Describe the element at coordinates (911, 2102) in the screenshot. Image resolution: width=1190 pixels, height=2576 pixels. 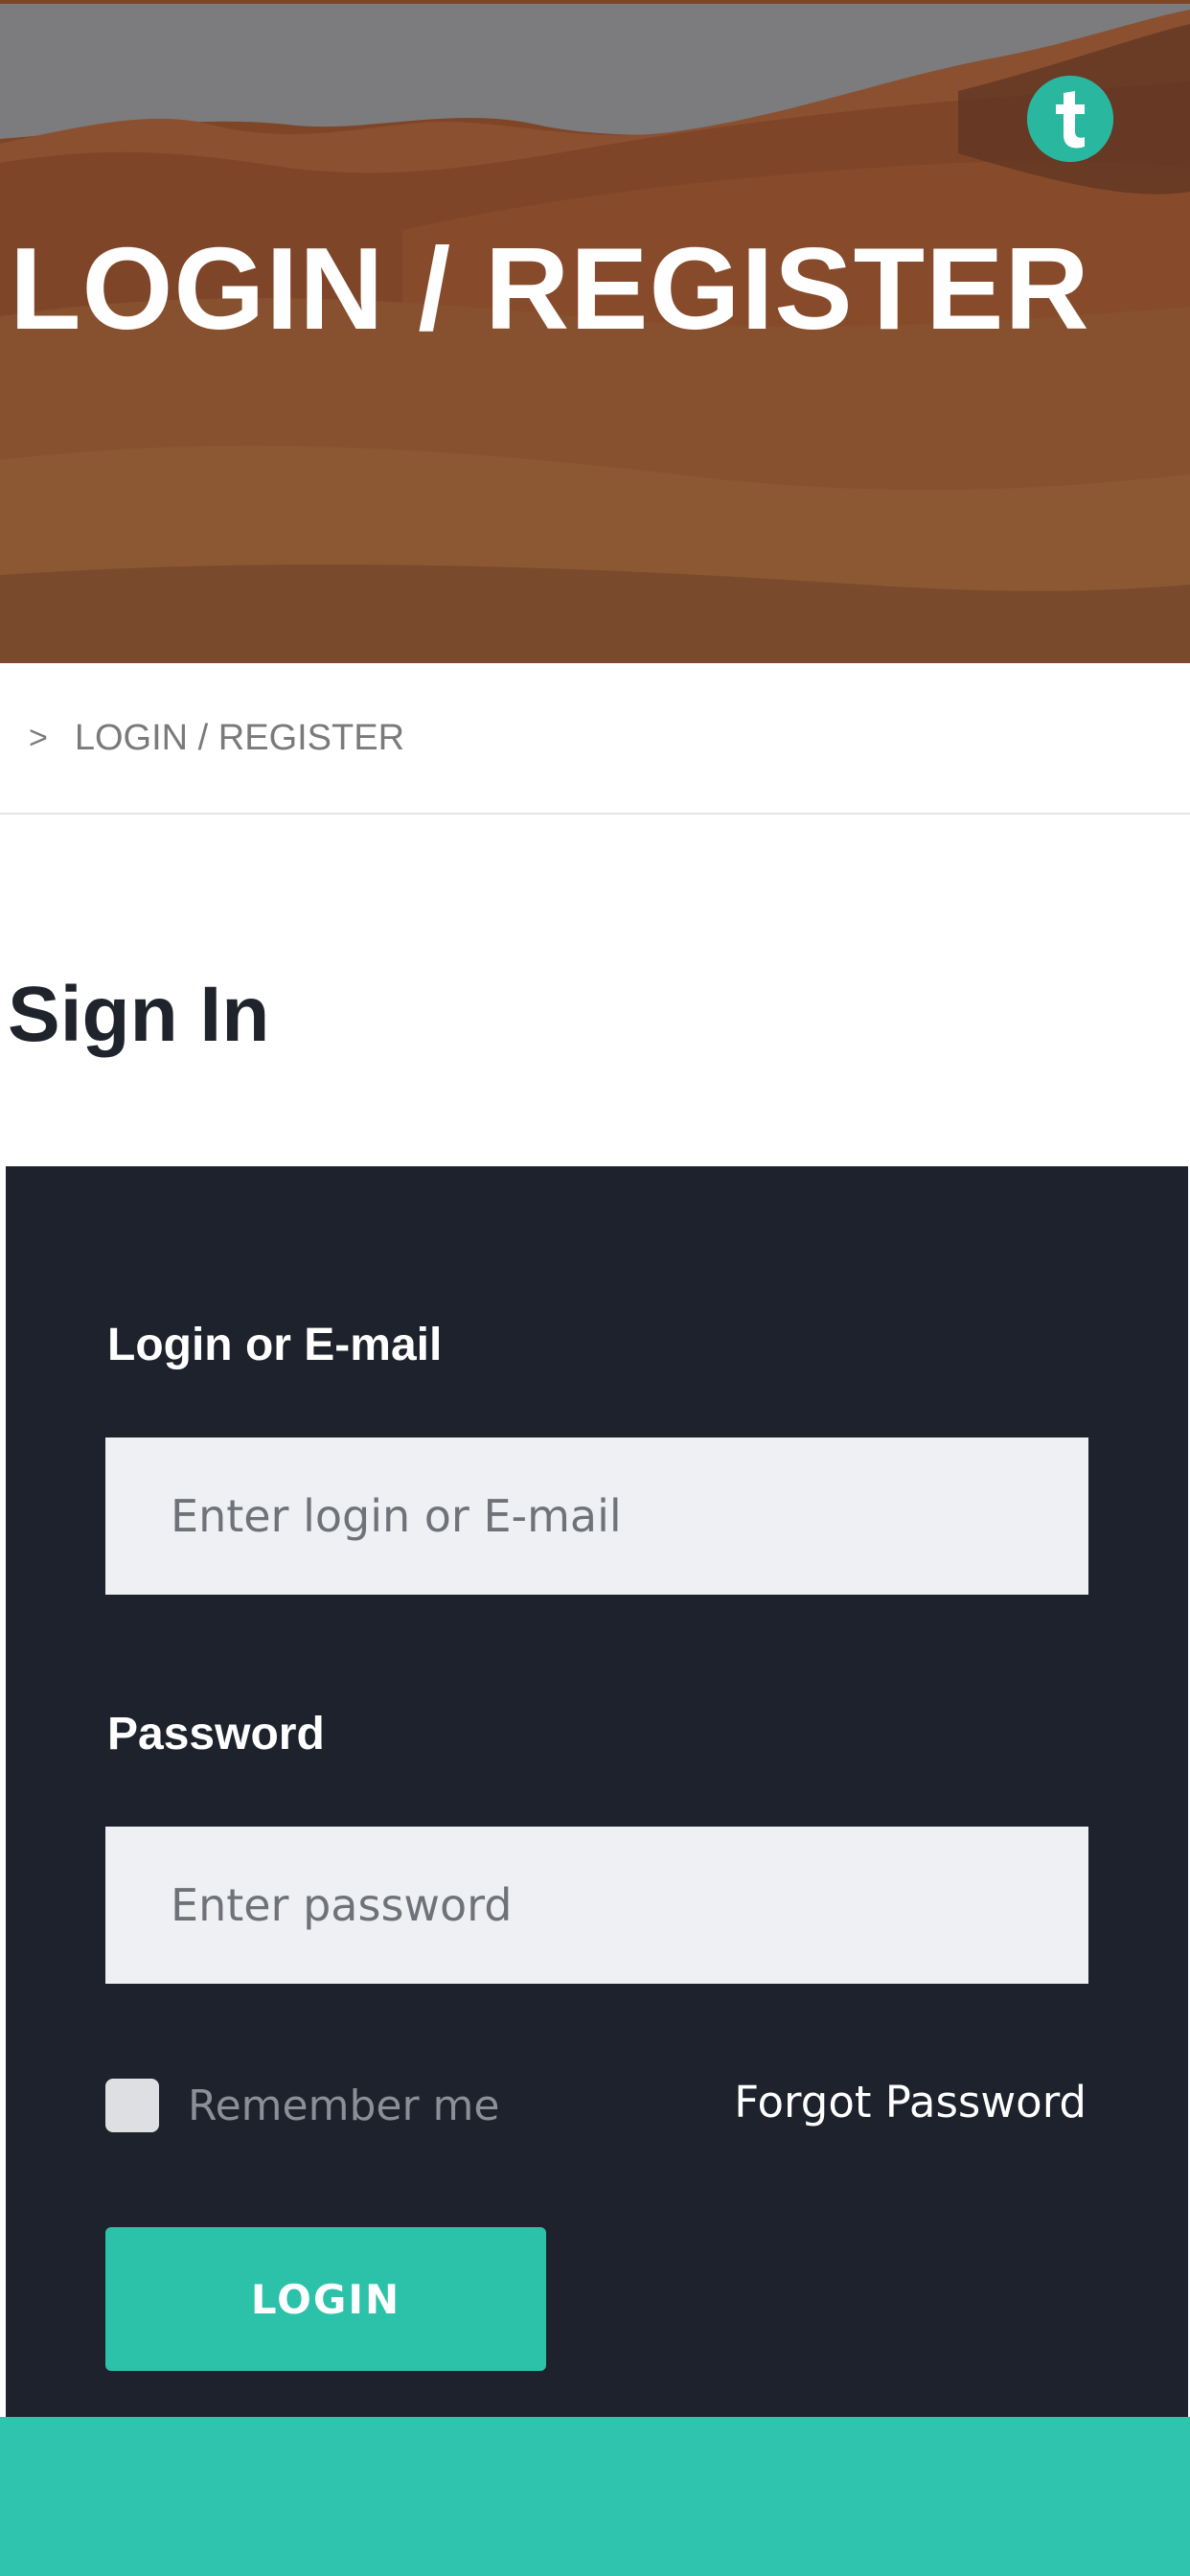
I see `forgot-password-link: Forgot Password` at that location.